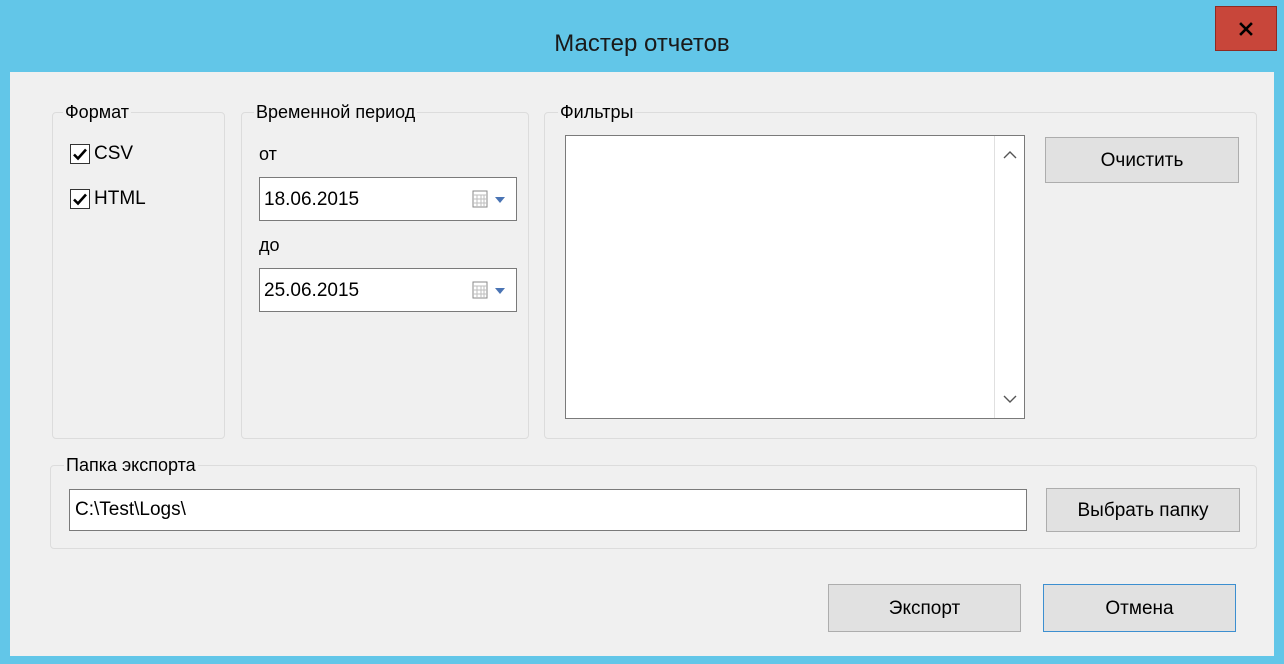 Image resolution: width=1284 pixels, height=664 pixels. I want to click on html-checkbox, so click(80, 199).